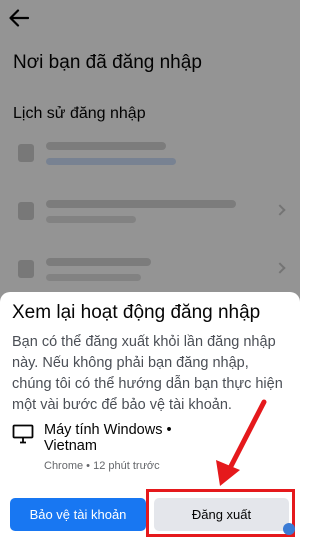 The height and width of the screenshot is (538, 320). What do you see at coordinates (102, 466) in the screenshot?
I see `device-meta: Chrome • 12 phút trước` at bounding box center [102, 466].